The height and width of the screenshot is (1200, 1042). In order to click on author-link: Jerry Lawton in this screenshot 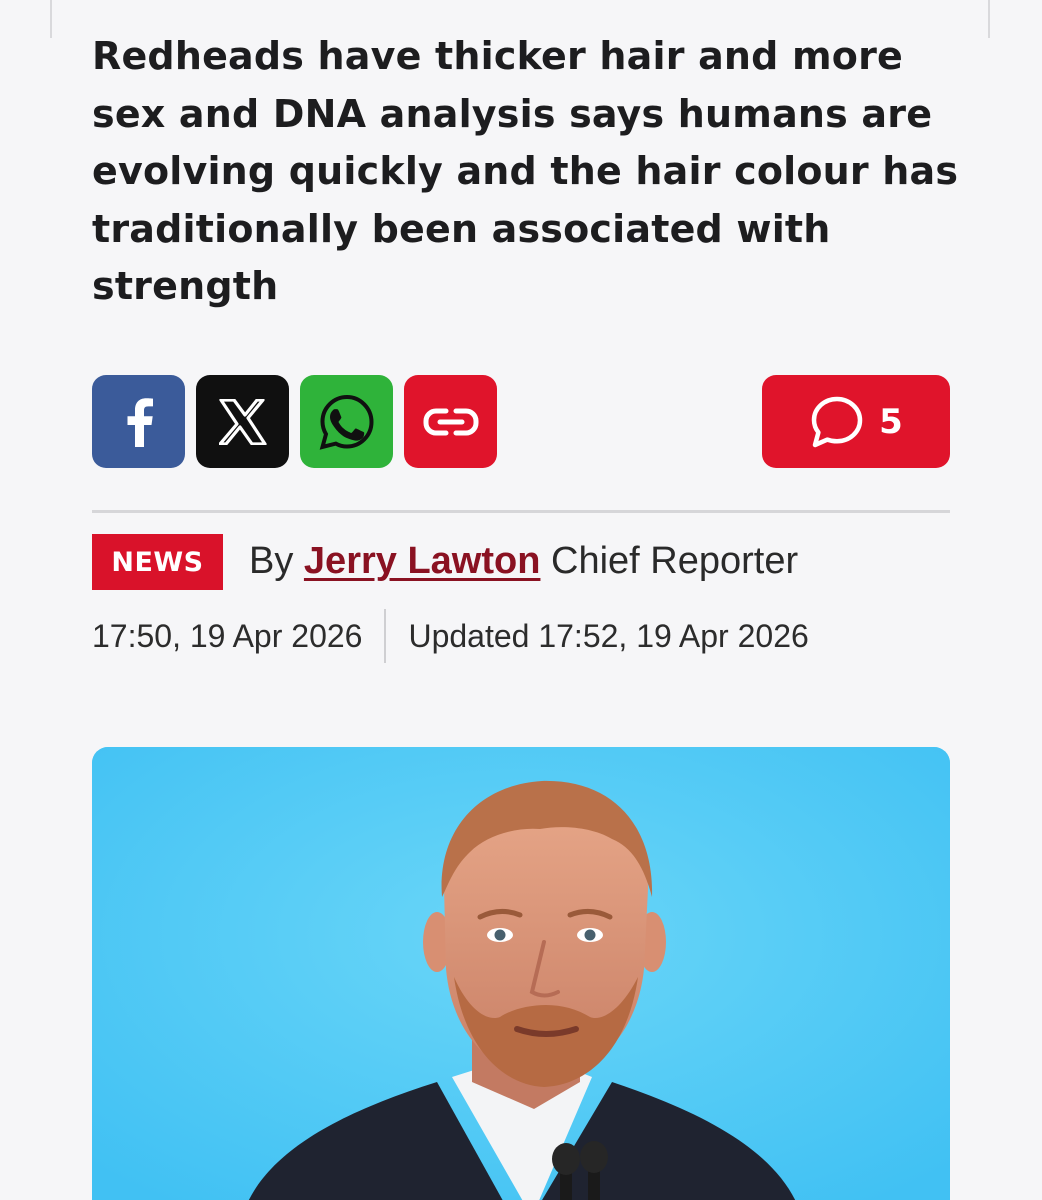, I will do `click(422, 561)`.